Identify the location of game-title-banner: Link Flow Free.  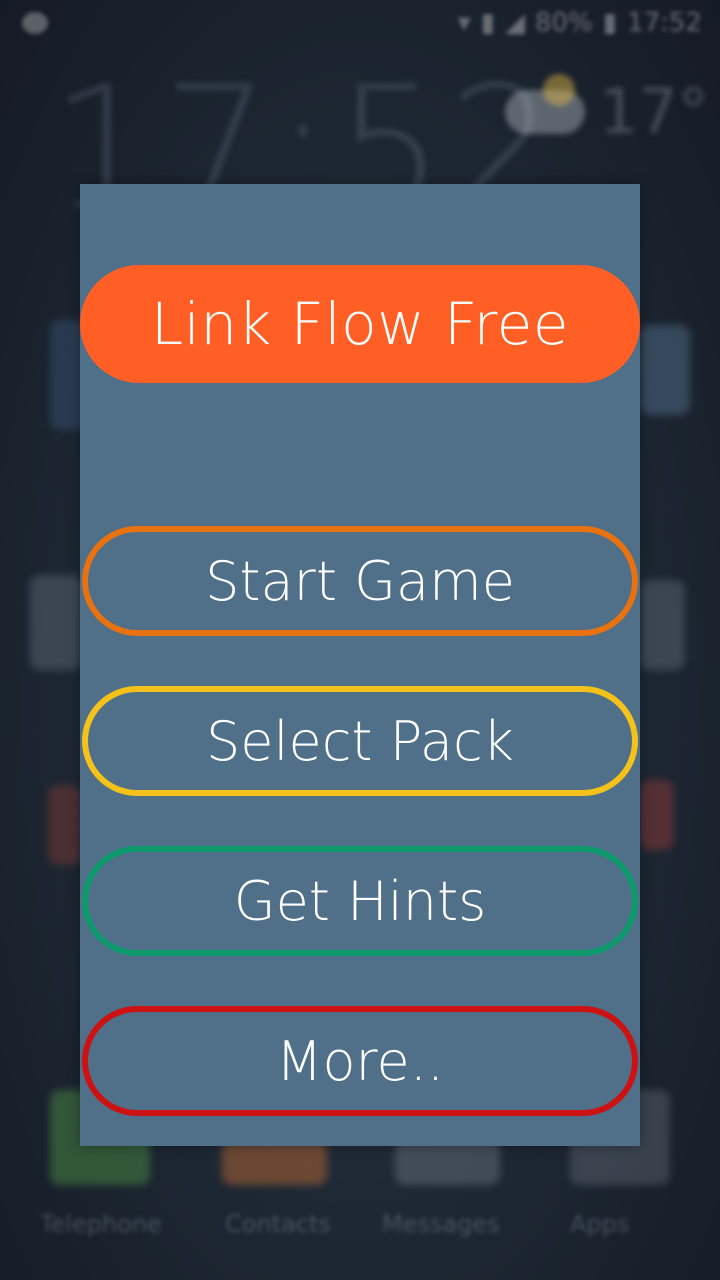
(360, 324).